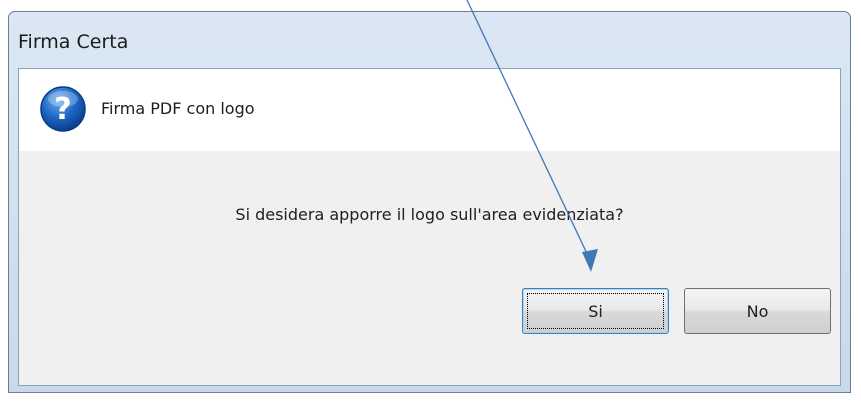  I want to click on window-title: Firma Certa, so click(73, 42).